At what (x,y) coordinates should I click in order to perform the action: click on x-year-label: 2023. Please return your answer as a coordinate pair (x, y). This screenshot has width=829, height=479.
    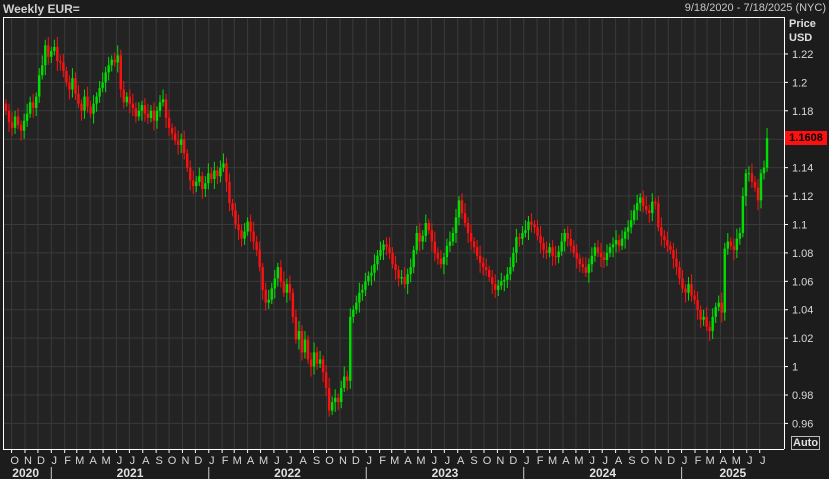
    Looking at the image, I should click on (445, 472).